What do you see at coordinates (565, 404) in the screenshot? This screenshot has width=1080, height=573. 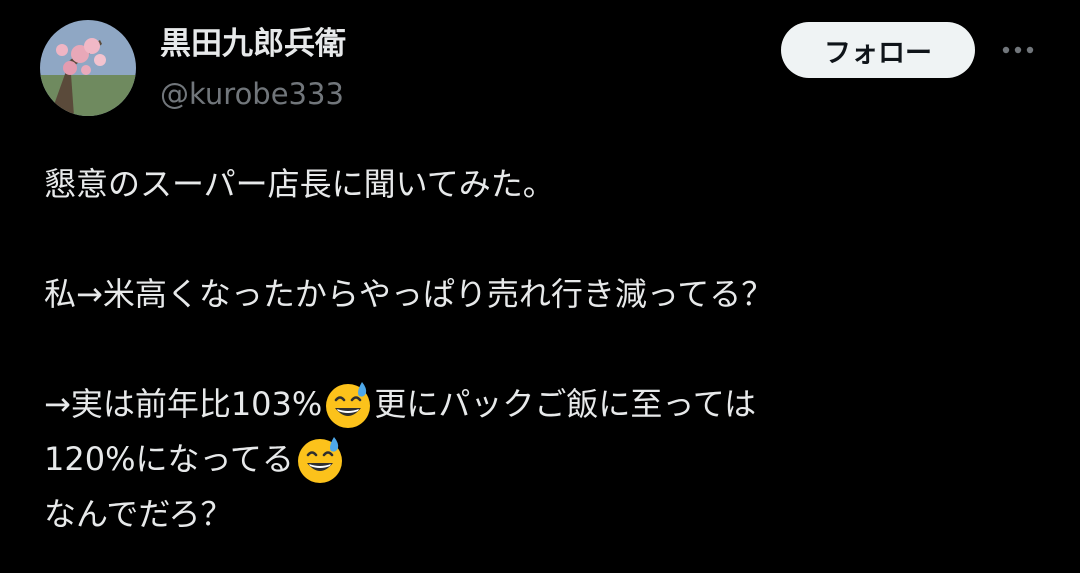 I see `post-text-line-3b: 更にパックご飯に至っては` at bounding box center [565, 404].